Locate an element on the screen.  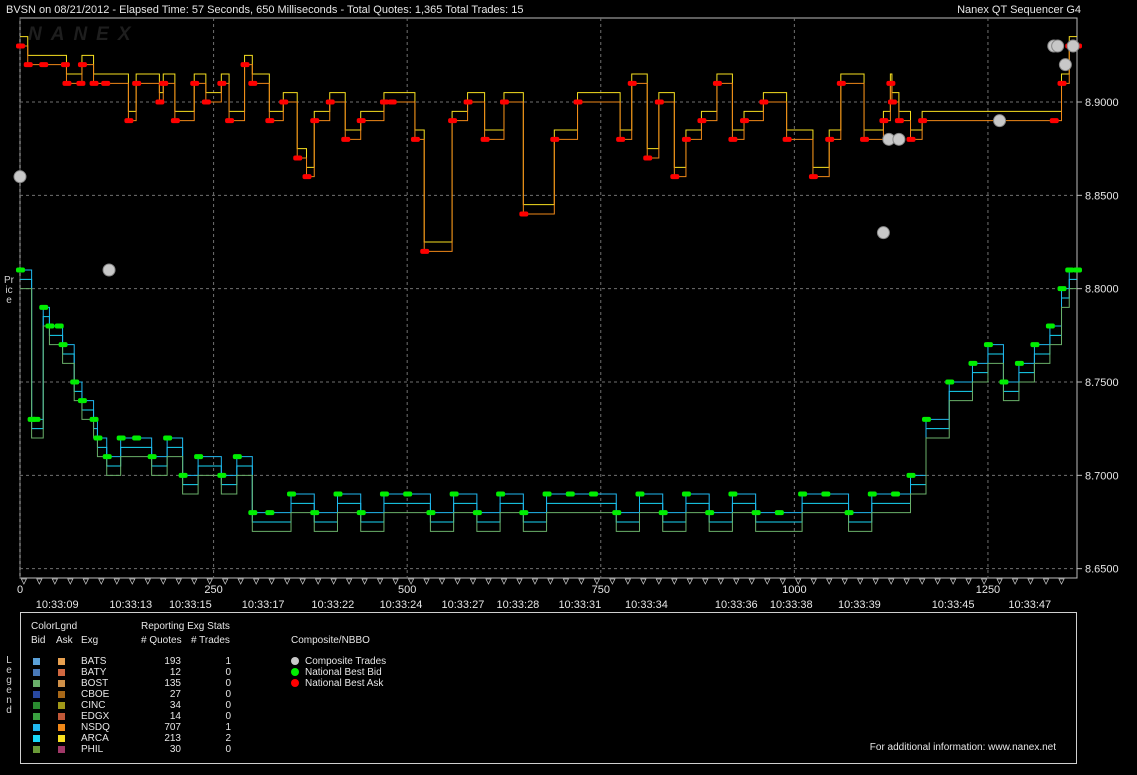
x-time-label: 10:33:31 is located at coordinates (579, 605).